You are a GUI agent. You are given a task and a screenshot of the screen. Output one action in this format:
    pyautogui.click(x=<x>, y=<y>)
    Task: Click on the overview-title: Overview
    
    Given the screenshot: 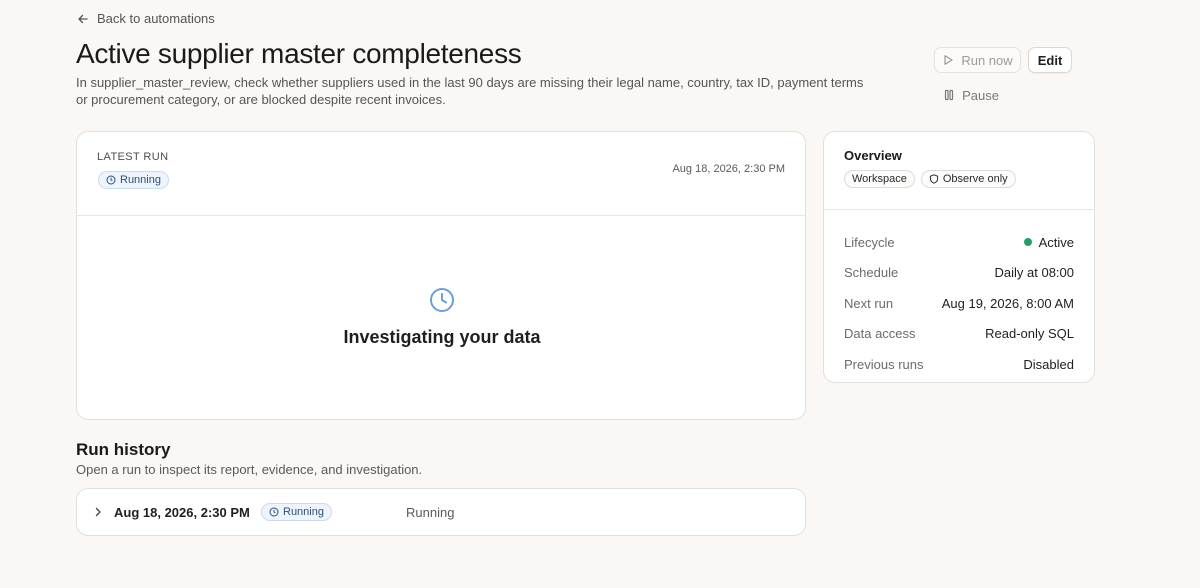 What is the action you would take?
    pyautogui.click(x=873, y=155)
    